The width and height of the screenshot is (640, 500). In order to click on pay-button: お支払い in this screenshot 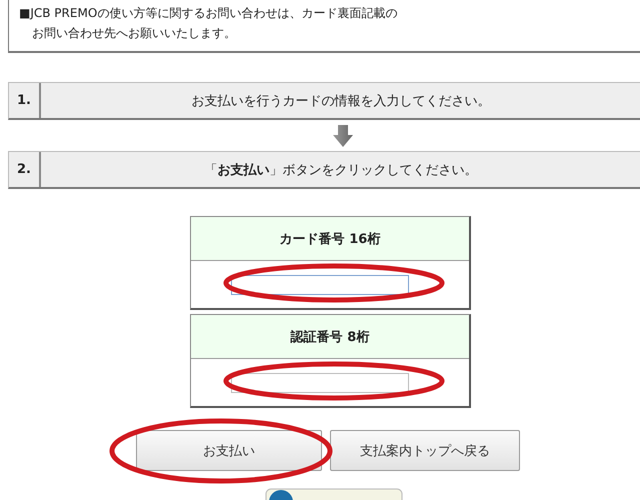, I will do `click(229, 450)`.